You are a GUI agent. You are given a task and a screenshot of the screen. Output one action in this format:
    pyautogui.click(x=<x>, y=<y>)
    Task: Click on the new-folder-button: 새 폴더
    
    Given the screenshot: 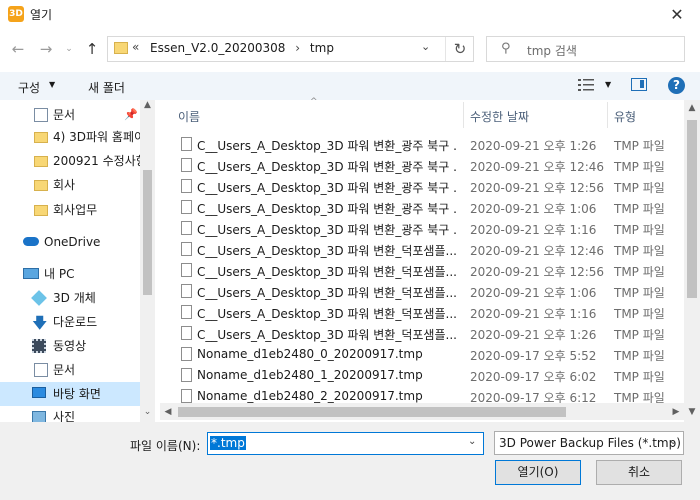 What is the action you would take?
    pyautogui.click(x=106, y=87)
    